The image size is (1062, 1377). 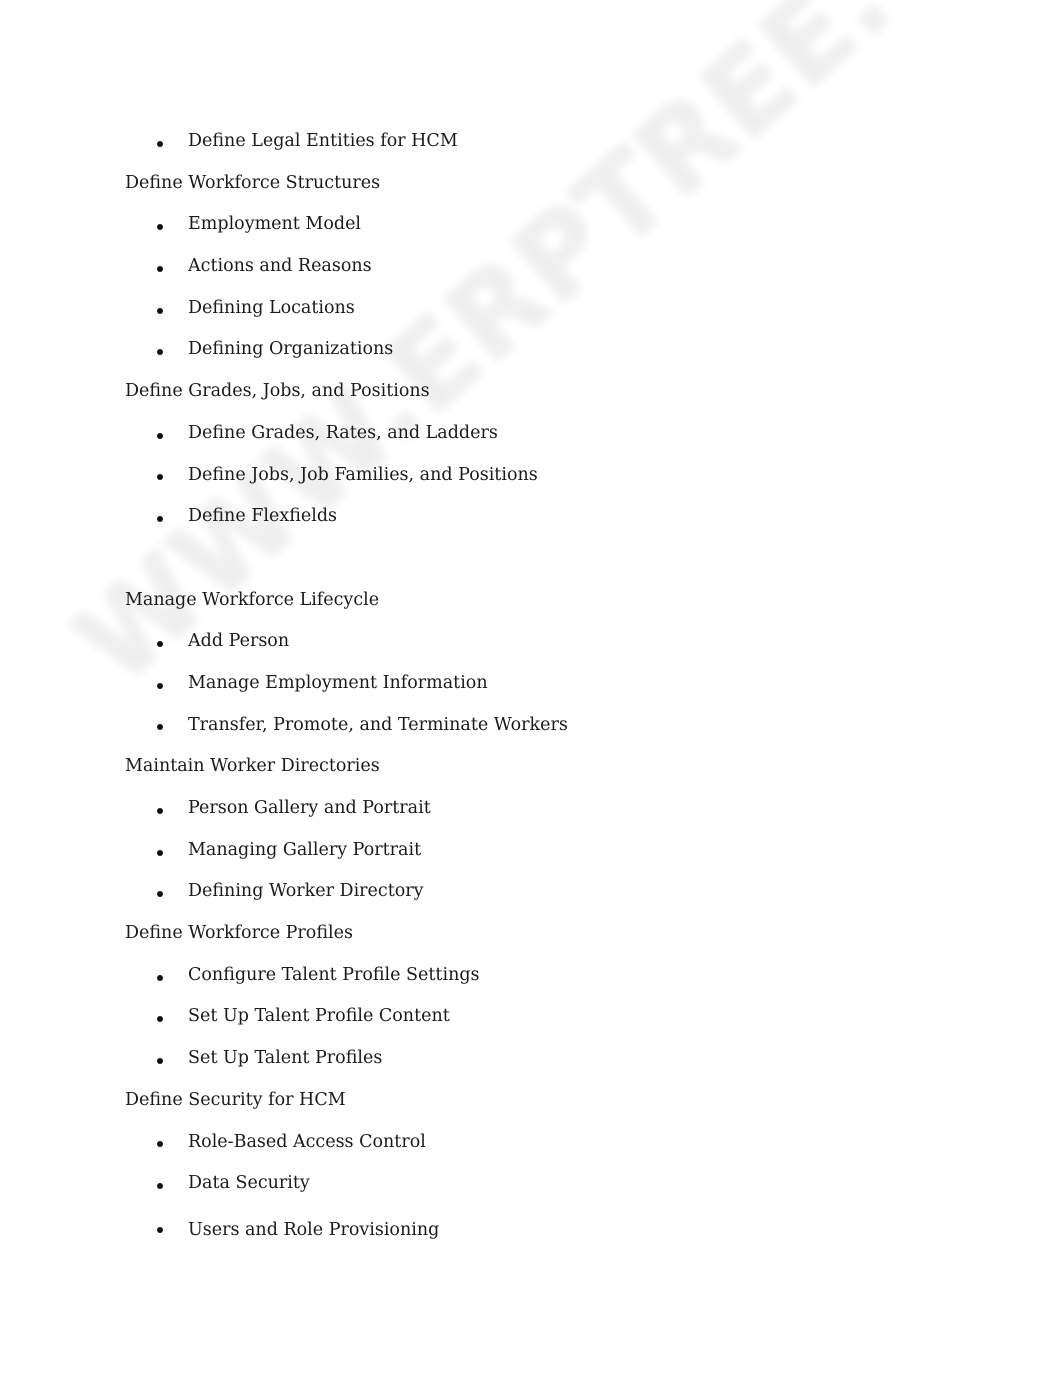 I want to click on outline-bullet-item: Define Jobs, Job Families, and Positions, so click(x=531, y=476).